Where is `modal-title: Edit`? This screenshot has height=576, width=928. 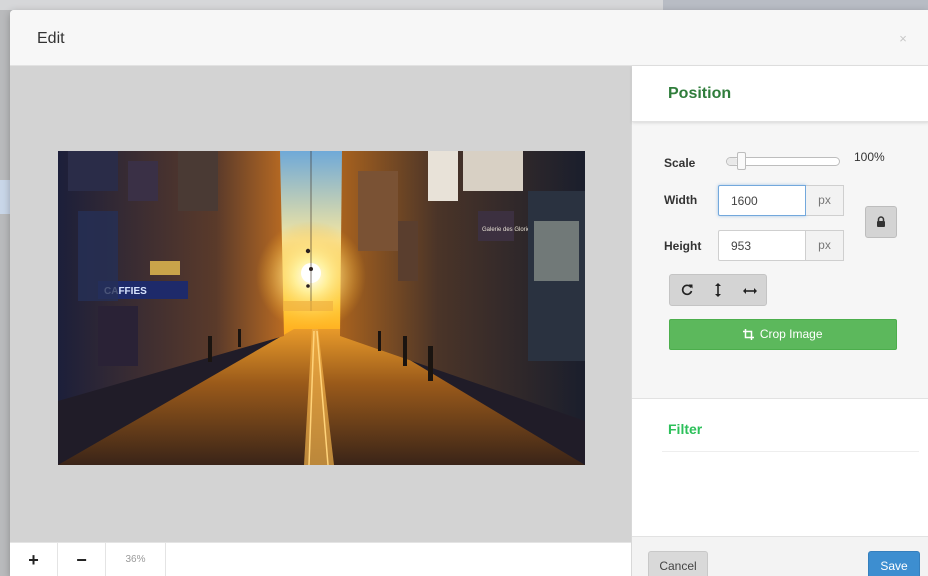
modal-title: Edit is located at coordinates (51, 38).